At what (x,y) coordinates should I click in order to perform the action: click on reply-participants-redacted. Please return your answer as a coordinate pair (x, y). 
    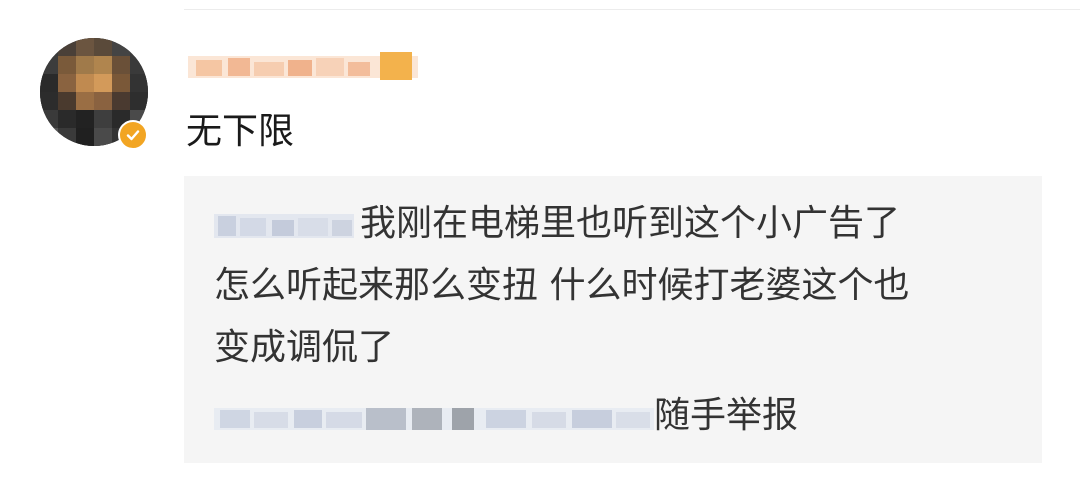
    Looking at the image, I should click on (434, 418).